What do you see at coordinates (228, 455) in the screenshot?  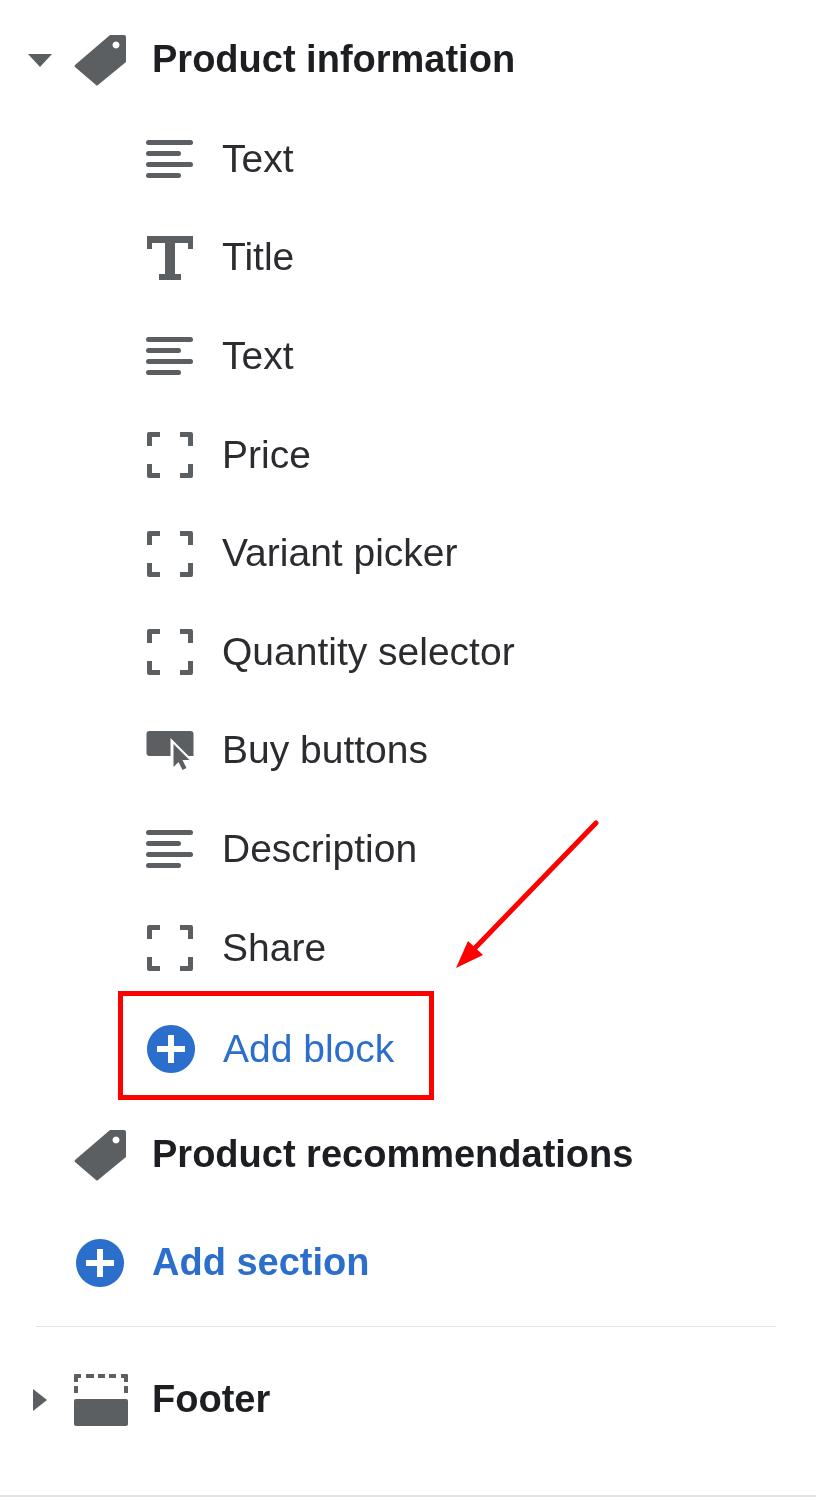 I see `block-item: Price` at bounding box center [228, 455].